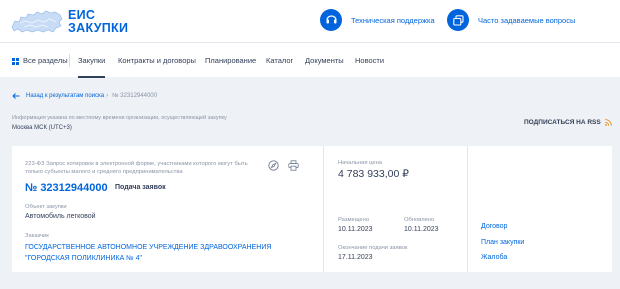 The height and width of the screenshot is (289, 620). I want to click on updated-value: 10.11.2023, so click(421, 229).